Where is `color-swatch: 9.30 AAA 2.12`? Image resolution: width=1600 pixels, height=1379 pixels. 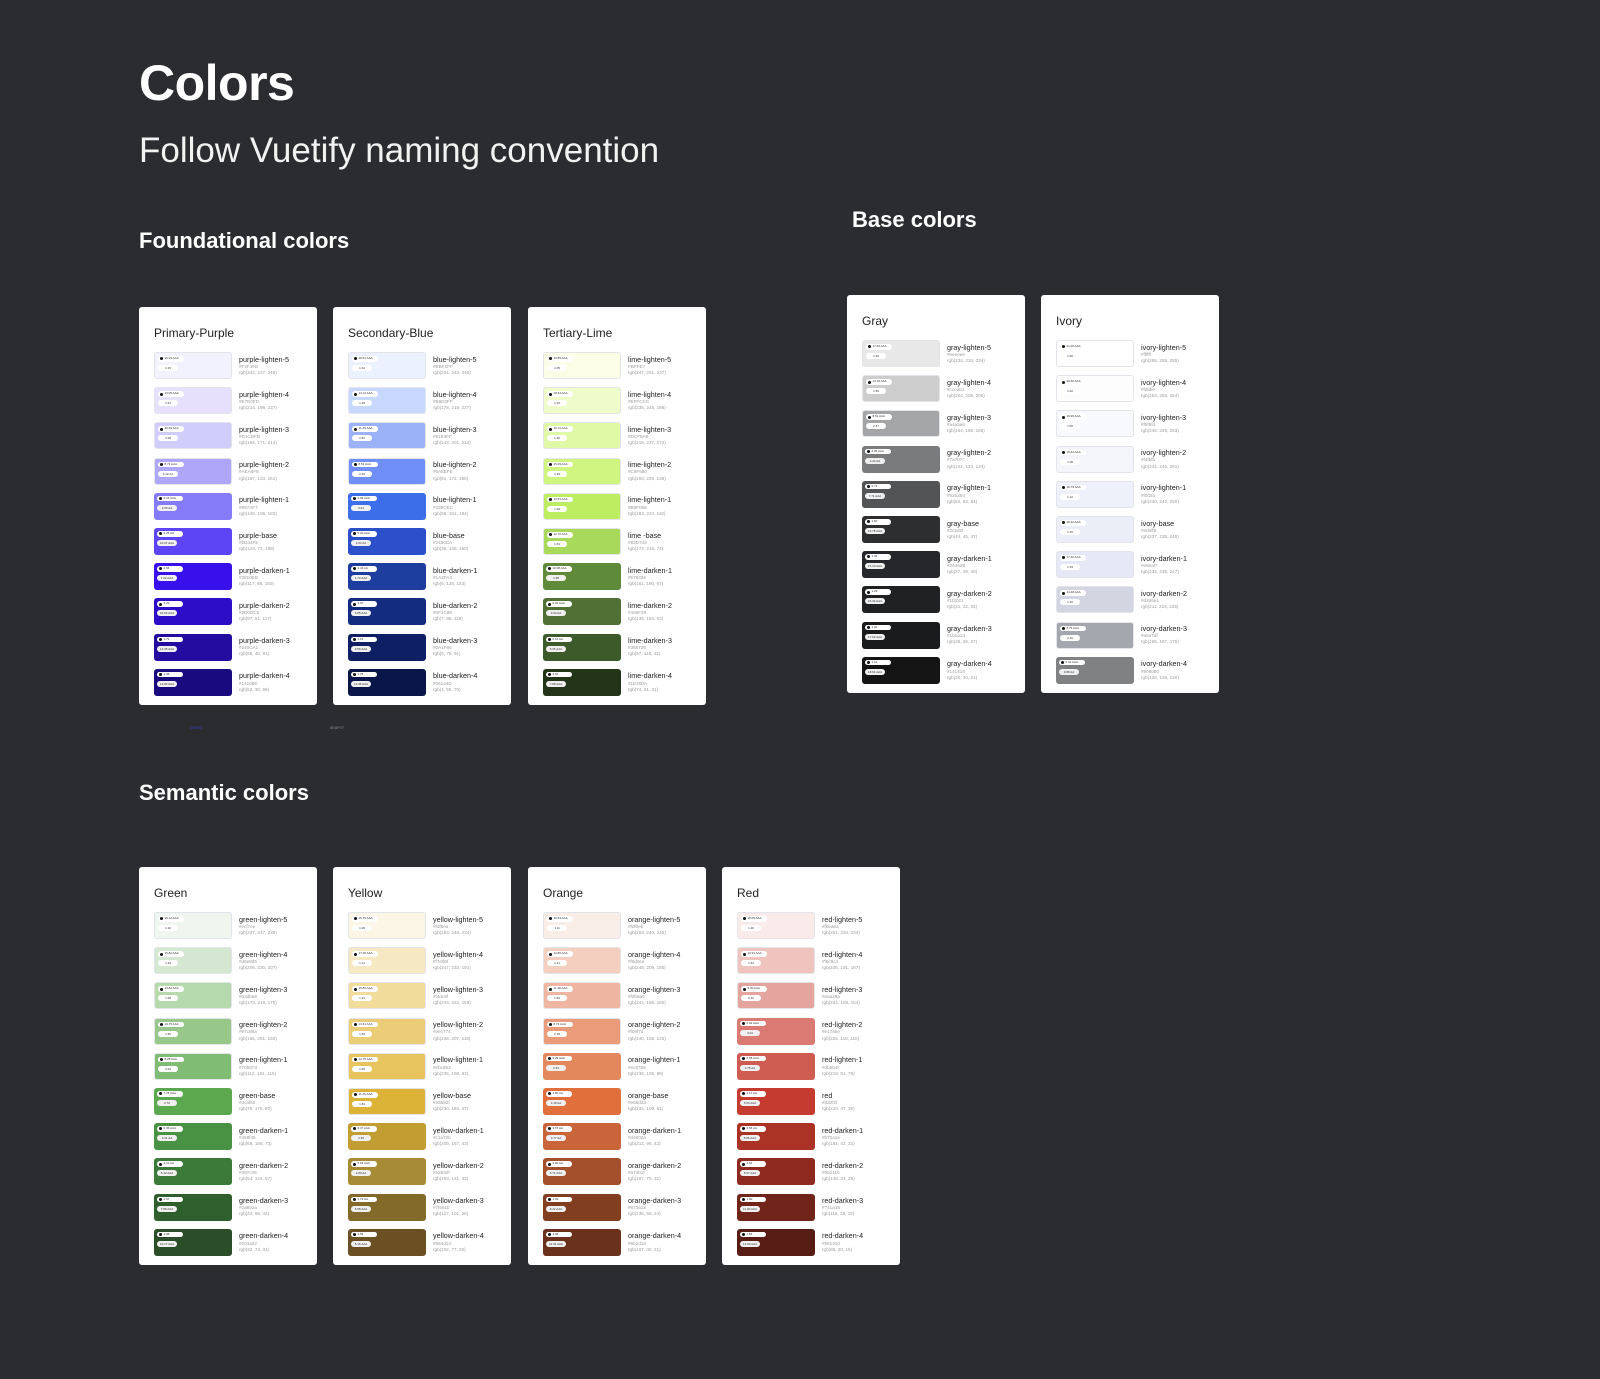
color-swatch: 9.30 AAA 2.12 is located at coordinates (776, 996).